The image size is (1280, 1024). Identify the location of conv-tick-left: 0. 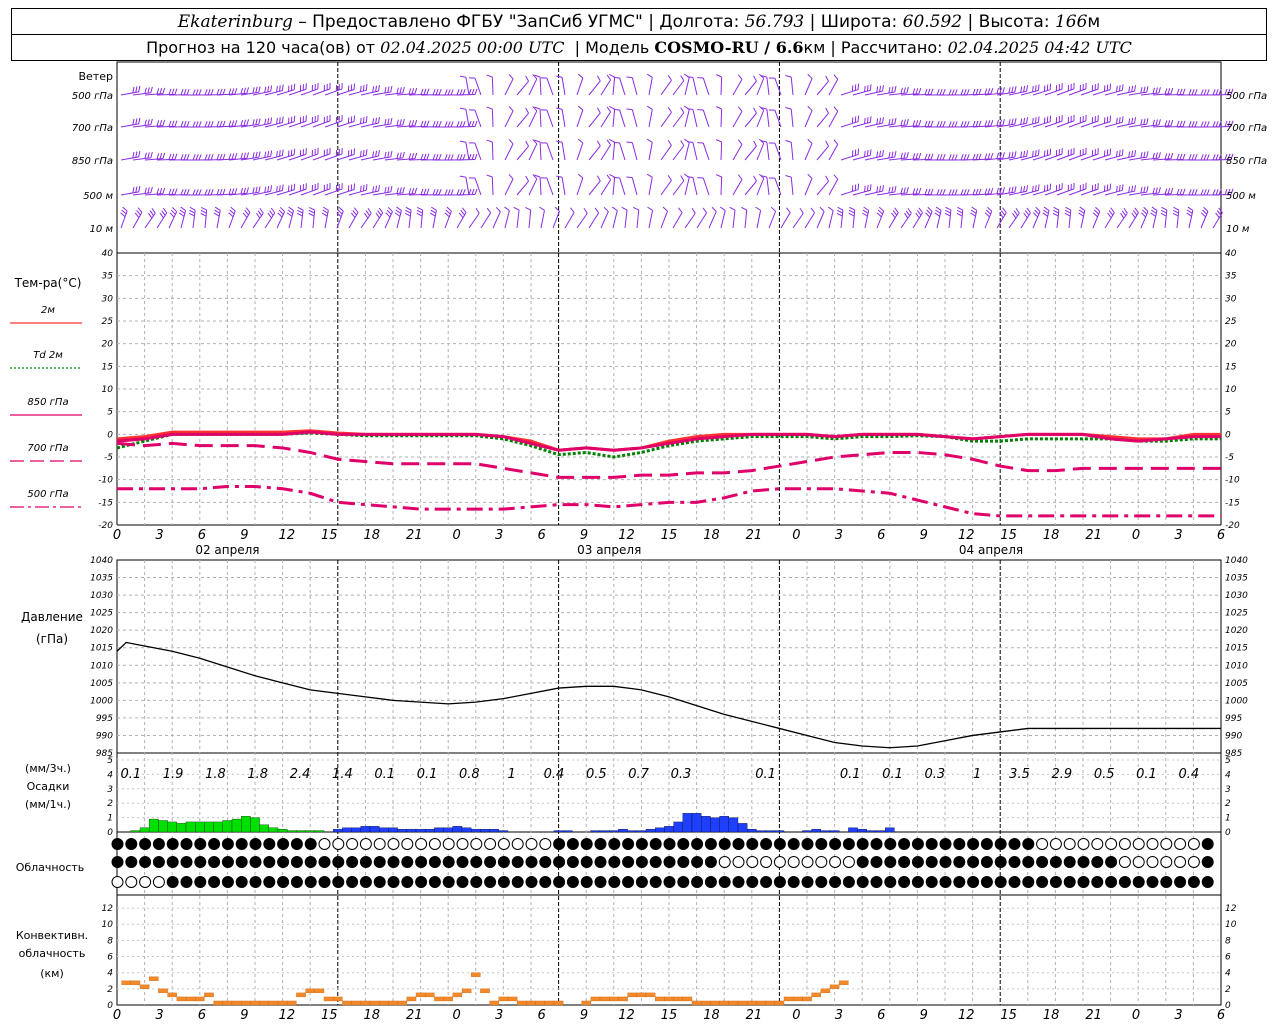
(110, 1006).